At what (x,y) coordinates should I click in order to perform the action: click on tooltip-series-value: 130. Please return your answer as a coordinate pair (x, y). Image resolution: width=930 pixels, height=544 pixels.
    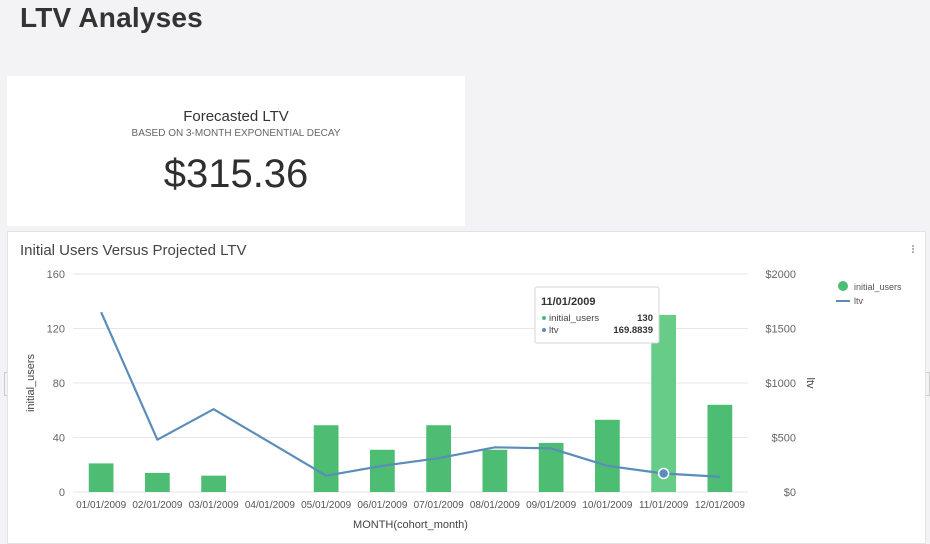
    Looking at the image, I should click on (645, 318).